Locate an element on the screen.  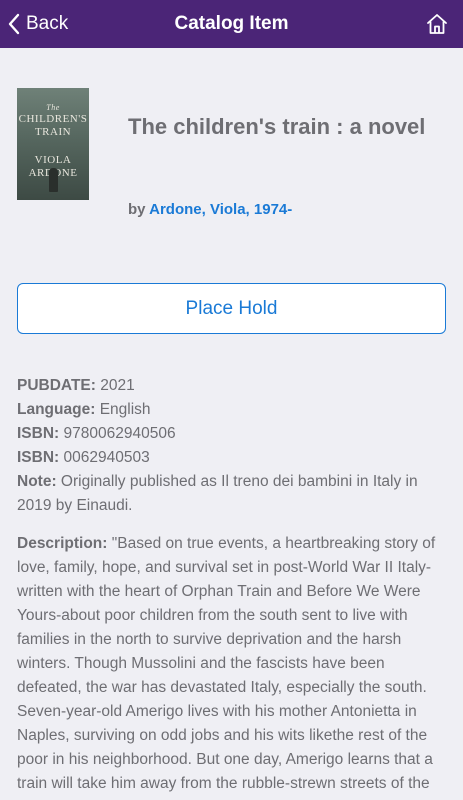
nav-bar: Back Catalog Item is located at coordinates (231, 24).